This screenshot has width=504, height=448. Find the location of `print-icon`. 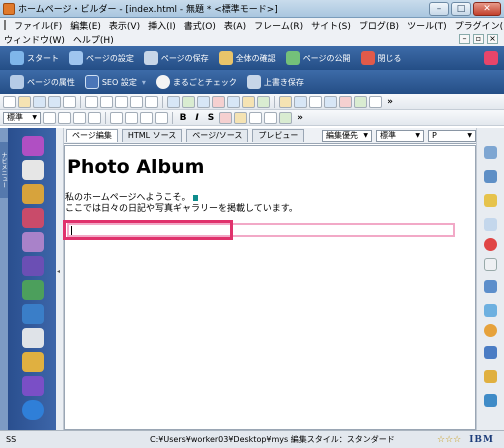

print-icon is located at coordinates (54, 101).